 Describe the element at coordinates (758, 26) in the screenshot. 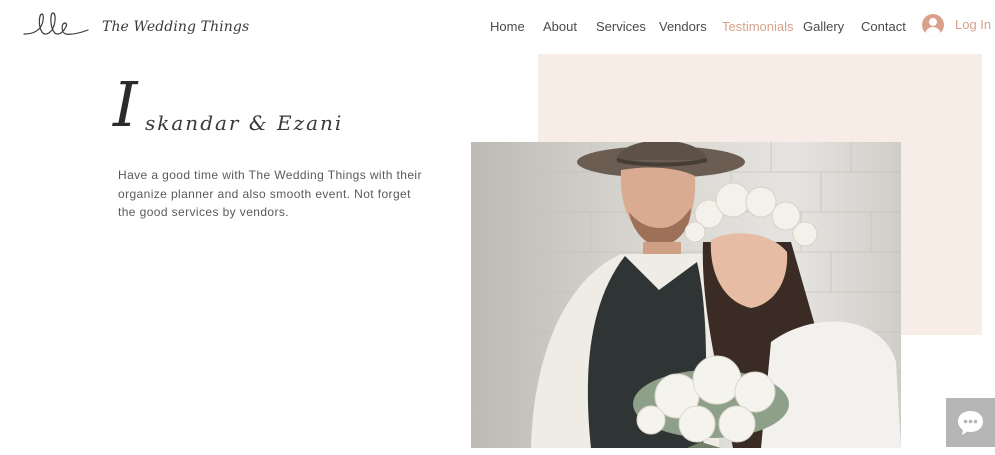

I see `nav-item-testimonials: Testimonials` at that location.